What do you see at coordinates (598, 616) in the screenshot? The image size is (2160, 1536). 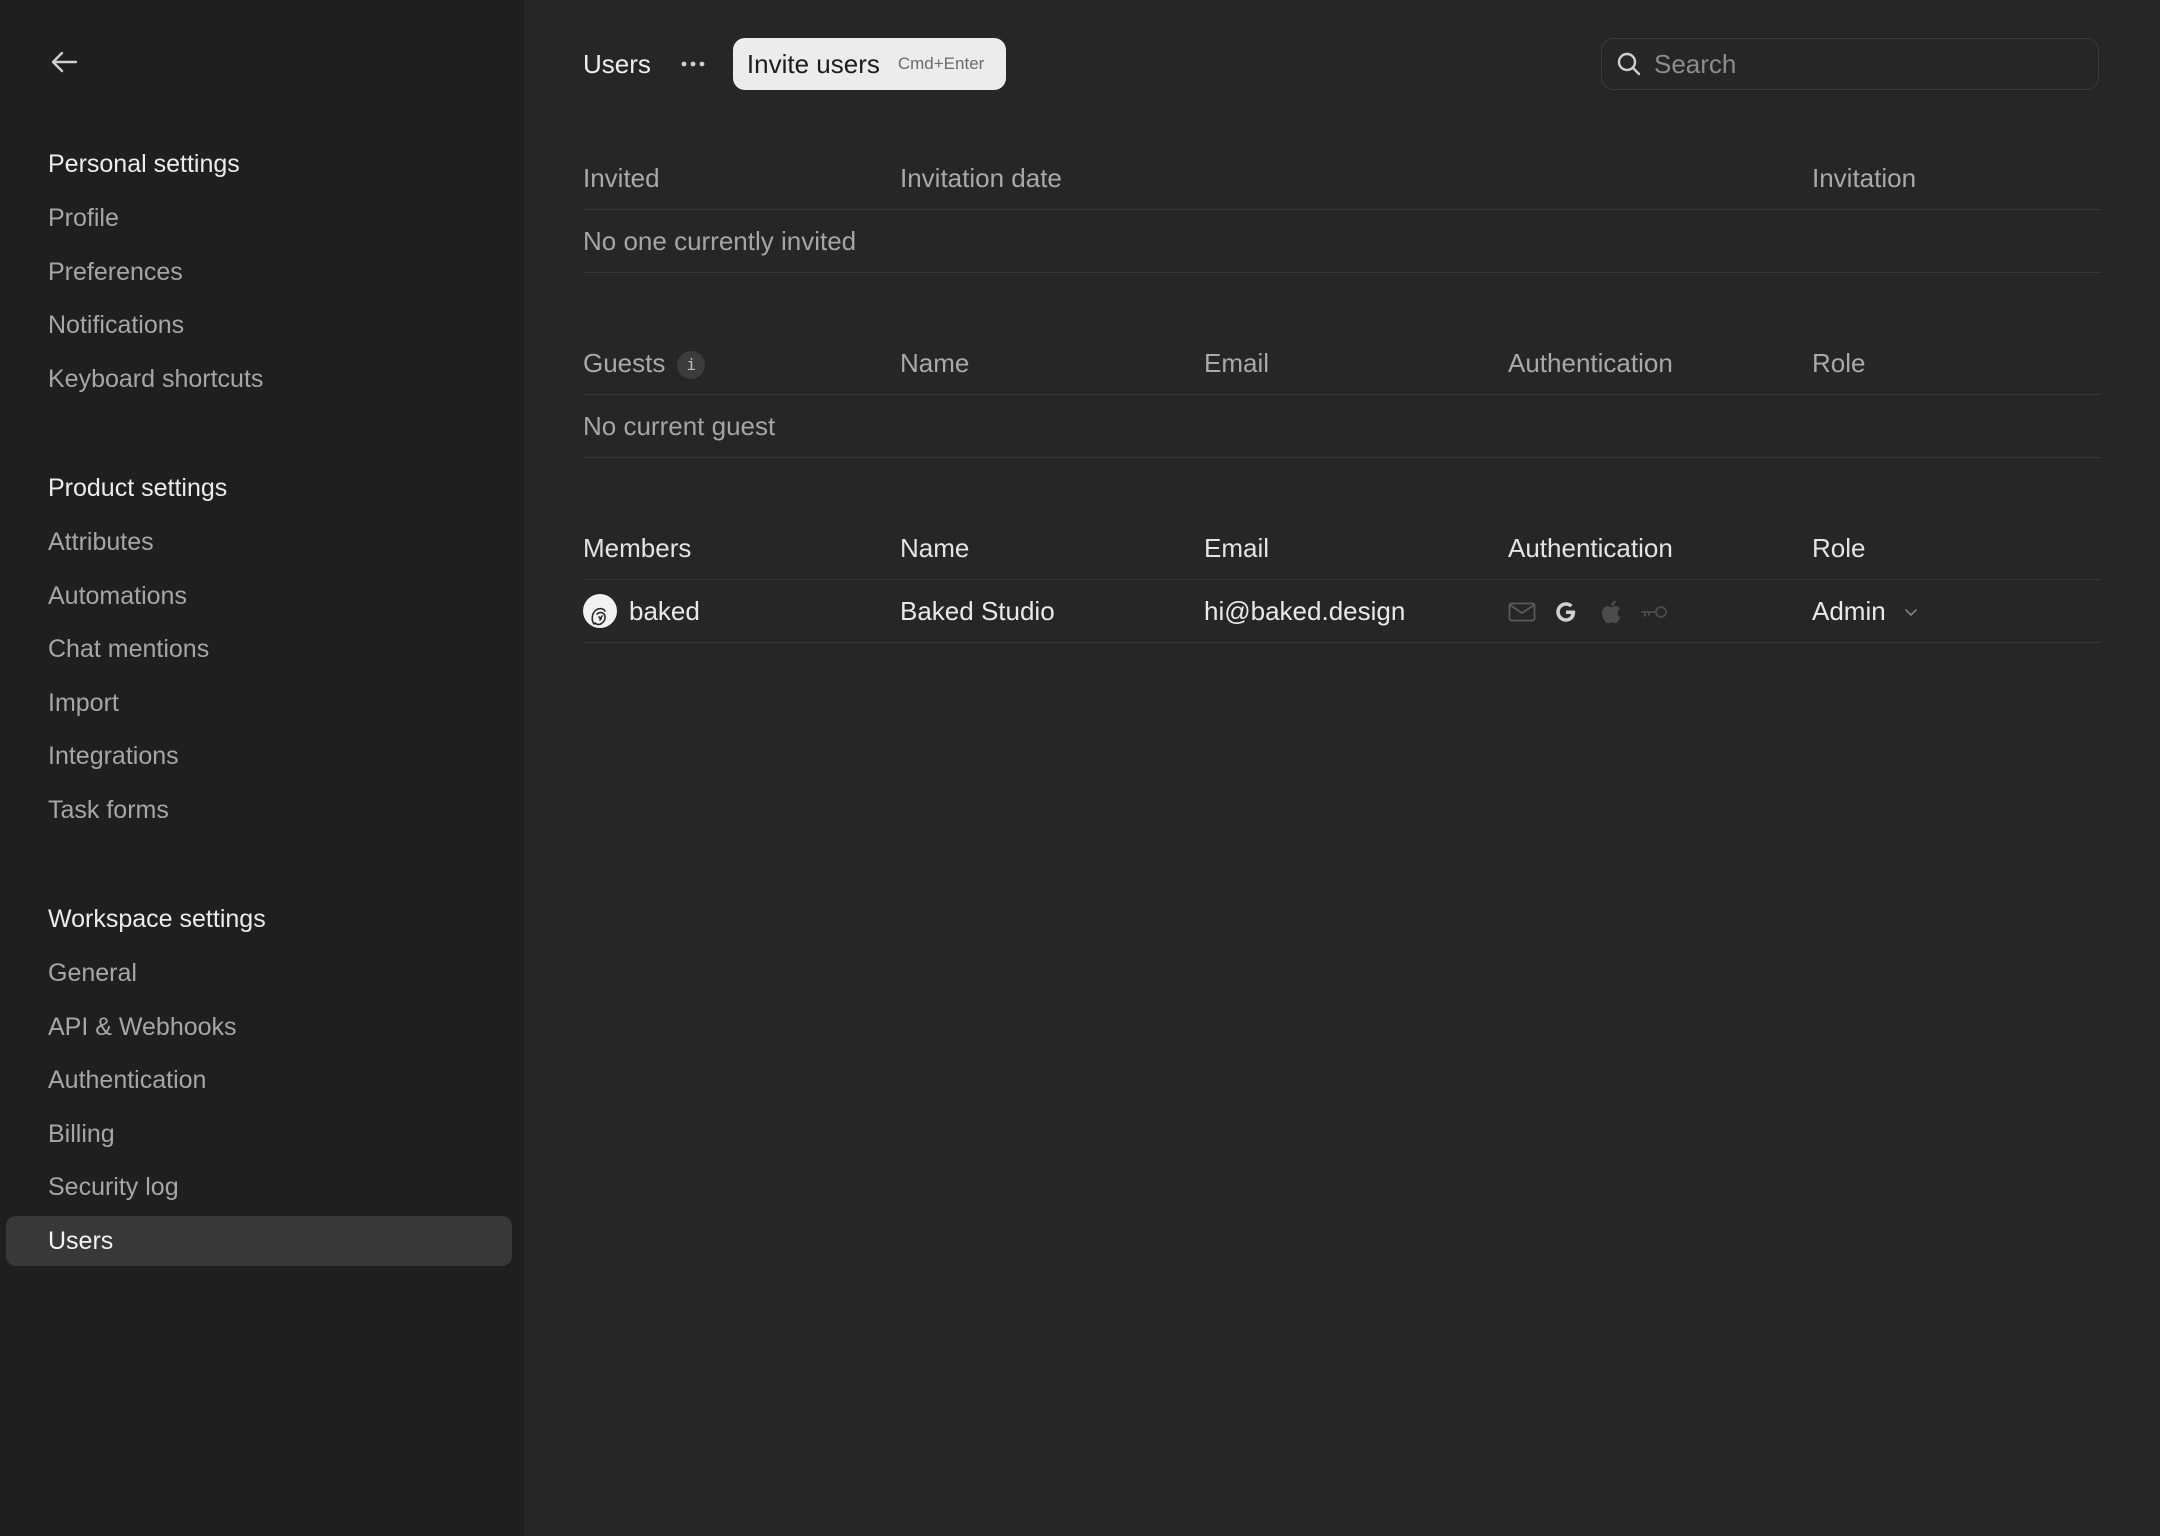 I see `avatar-illustration-icon` at bounding box center [598, 616].